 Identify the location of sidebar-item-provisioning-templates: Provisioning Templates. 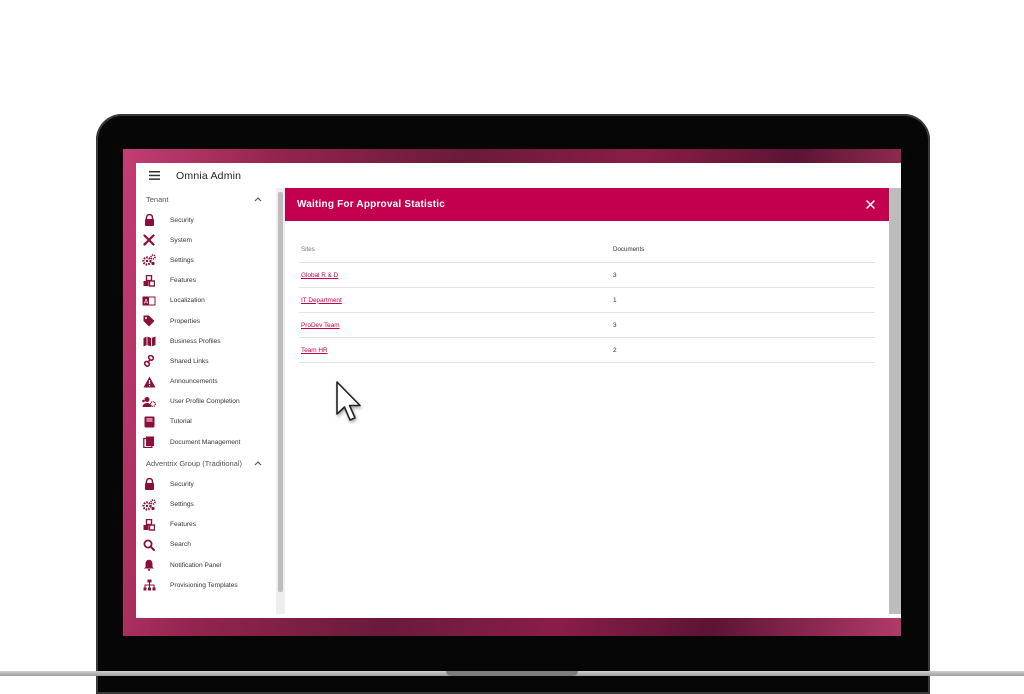
(206, 585).